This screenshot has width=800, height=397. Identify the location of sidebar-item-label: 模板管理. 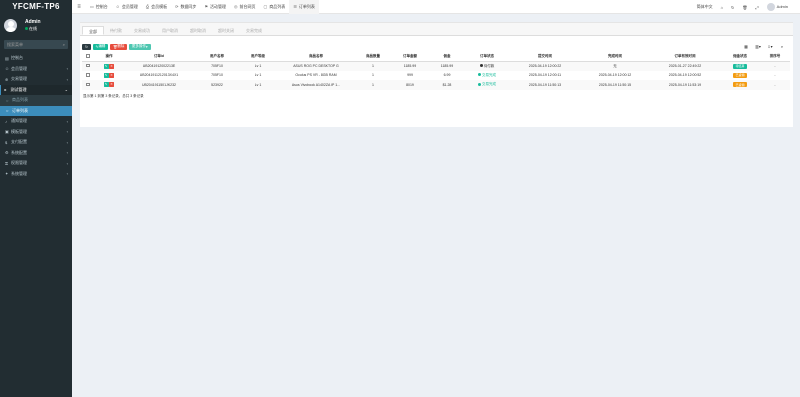
(19, 131).